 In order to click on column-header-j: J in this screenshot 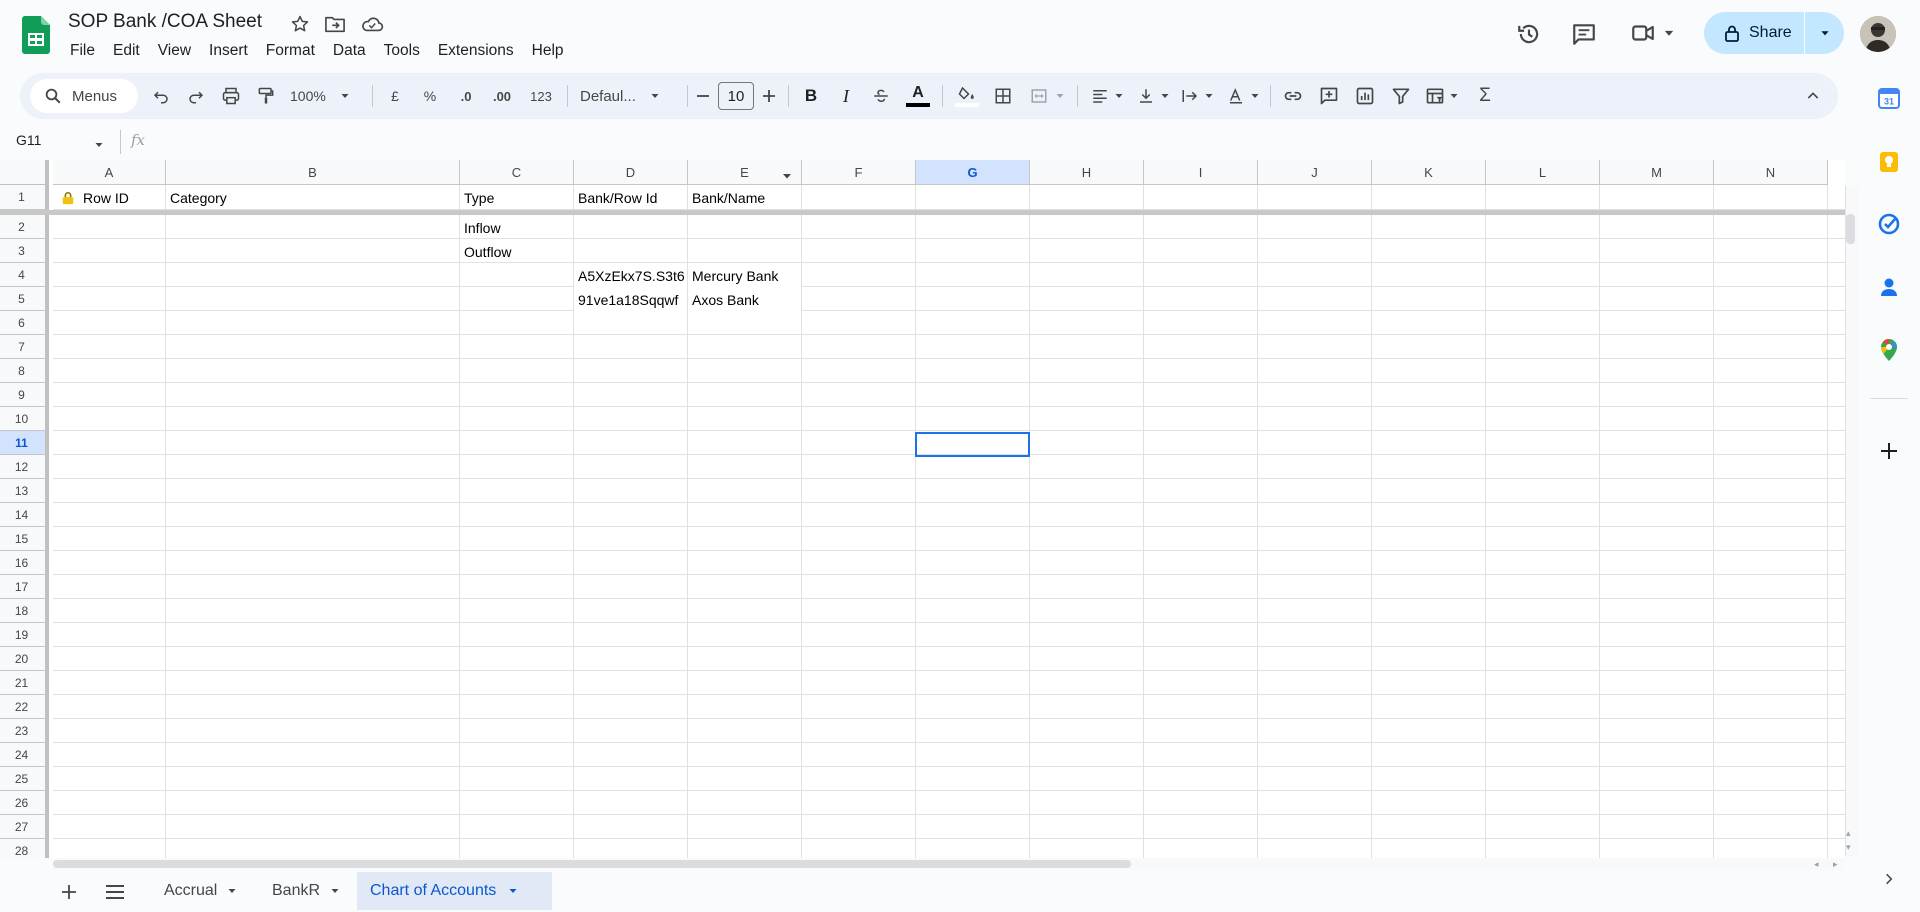, I will do `click(1315, 172)`.